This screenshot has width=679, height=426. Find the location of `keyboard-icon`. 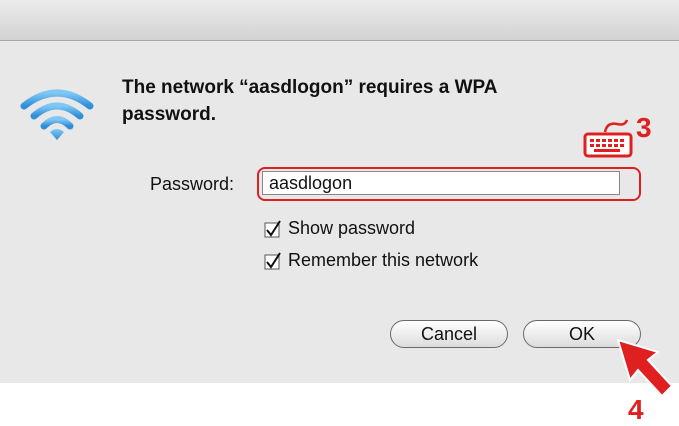

keyboard-icon is located at coordinates (608, 138).